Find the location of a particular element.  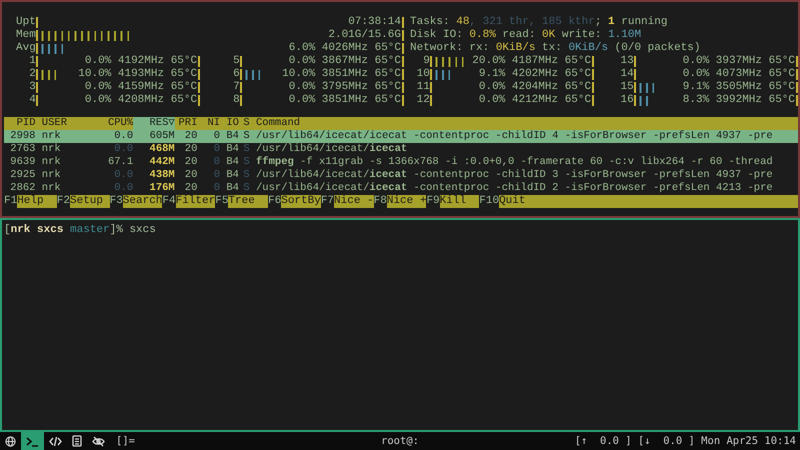

function-key-button: Nice + is located at coordinates (406, 201).